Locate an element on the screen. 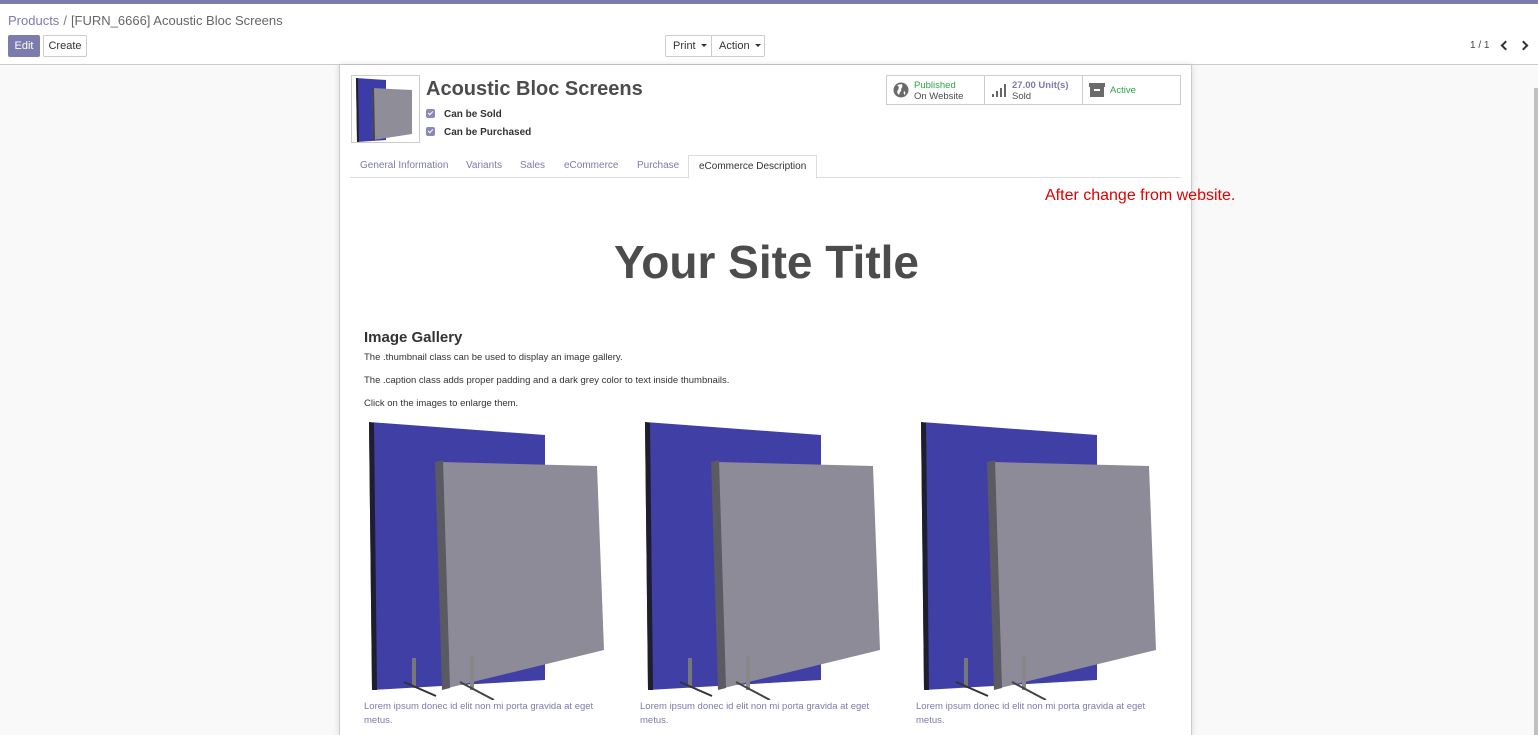 The width and height of the screenshot is (1538, 735). signal-bars-icon is located at coordinates (999, 90).